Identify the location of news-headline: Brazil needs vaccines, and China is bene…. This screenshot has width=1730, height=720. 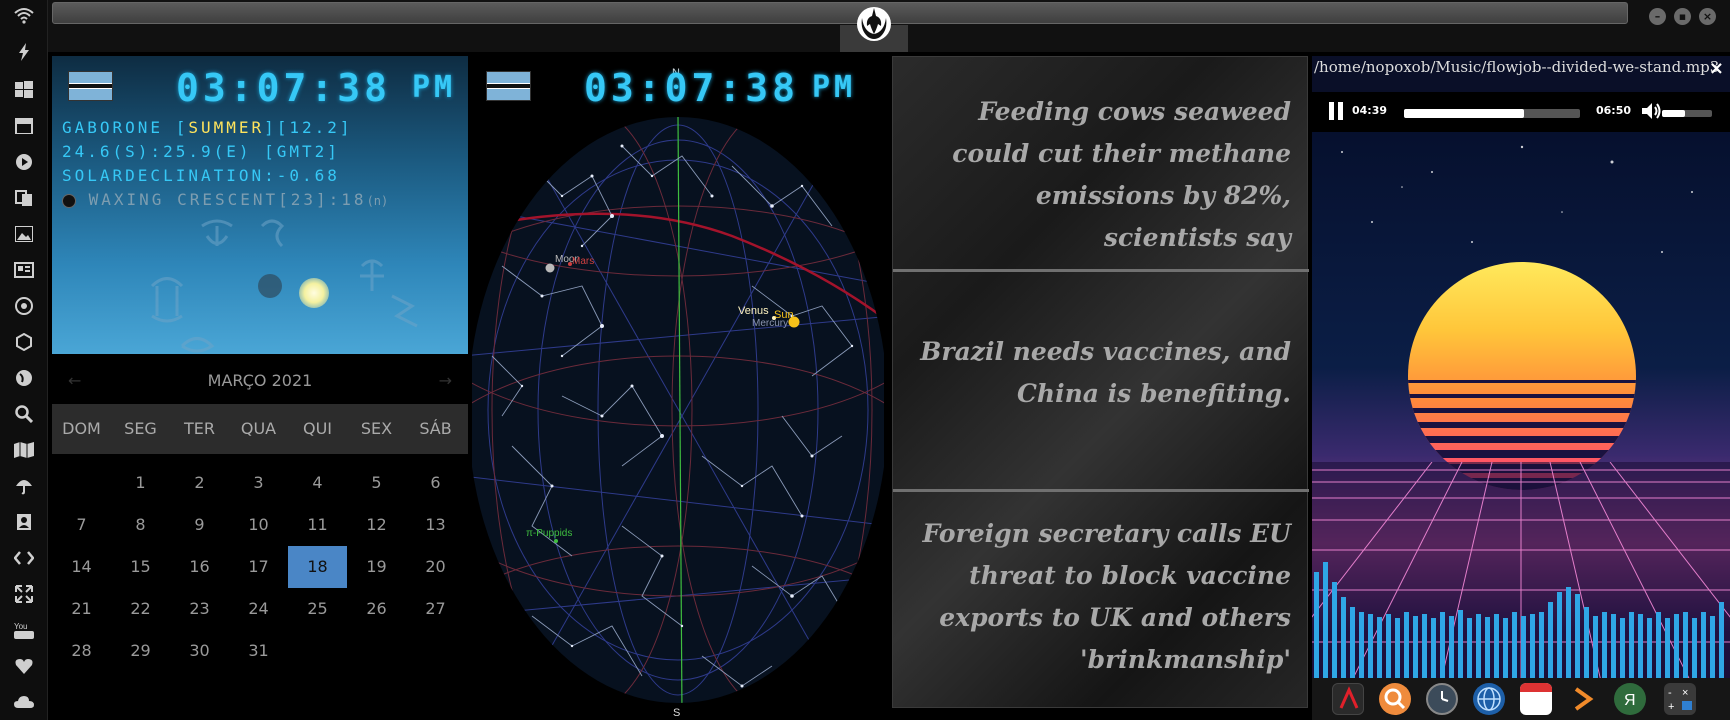
(1097, 373).